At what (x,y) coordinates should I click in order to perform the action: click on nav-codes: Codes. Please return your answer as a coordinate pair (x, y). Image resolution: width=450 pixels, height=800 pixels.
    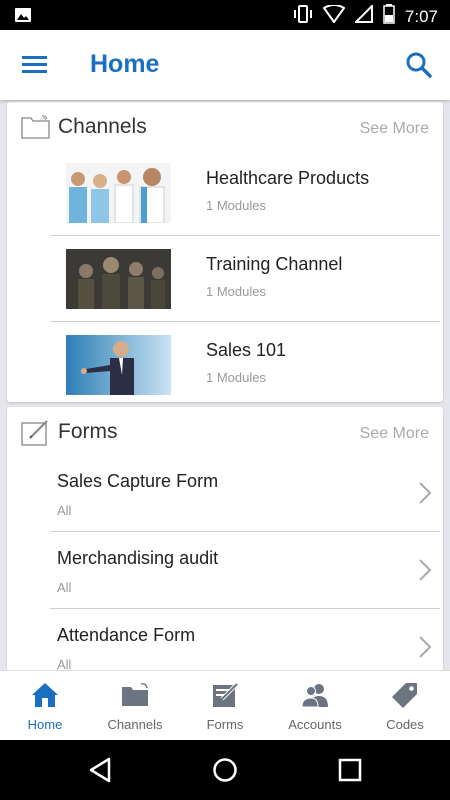
    Looking at the image, I should click on (405, 706).